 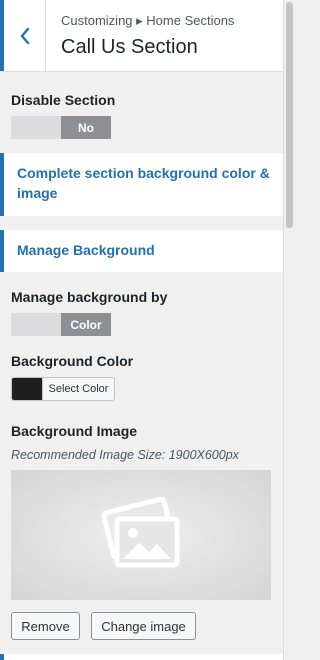 I want to click on image-placeholder-icon, so click(x=141, y=535).